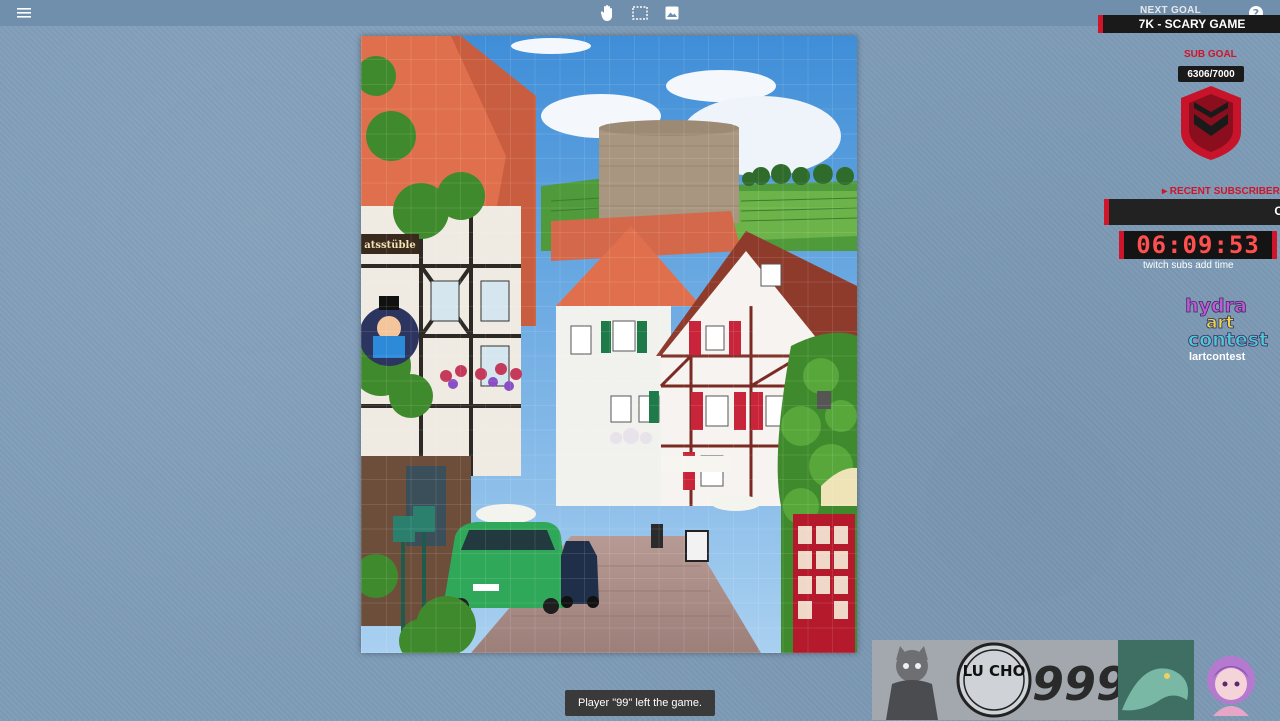 The height and width of the screenshot is (721, 1280). What do you see at coordinates (1210, 54) in the screenshot?
I see `sub-goal-label: SUB GOAL` at bounding box center [1210, 54].